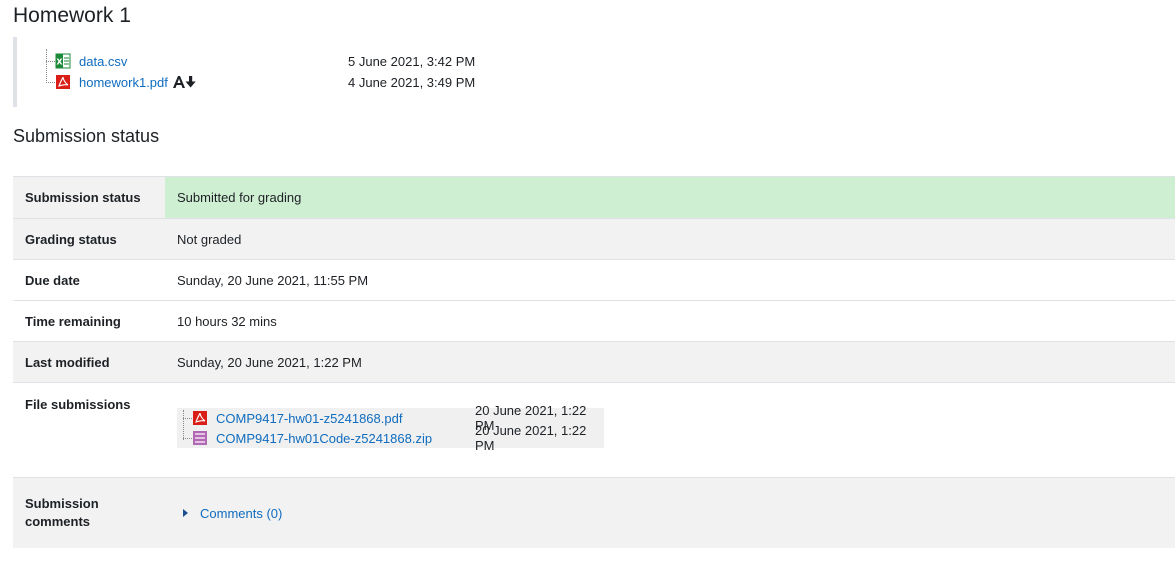 The height and width of the screenshot is (581, 1175). What do you see at coordinates (670, 197) in the screenshot?
I see `status-badge: Submitted for grading` at bounding box center [670, 197].